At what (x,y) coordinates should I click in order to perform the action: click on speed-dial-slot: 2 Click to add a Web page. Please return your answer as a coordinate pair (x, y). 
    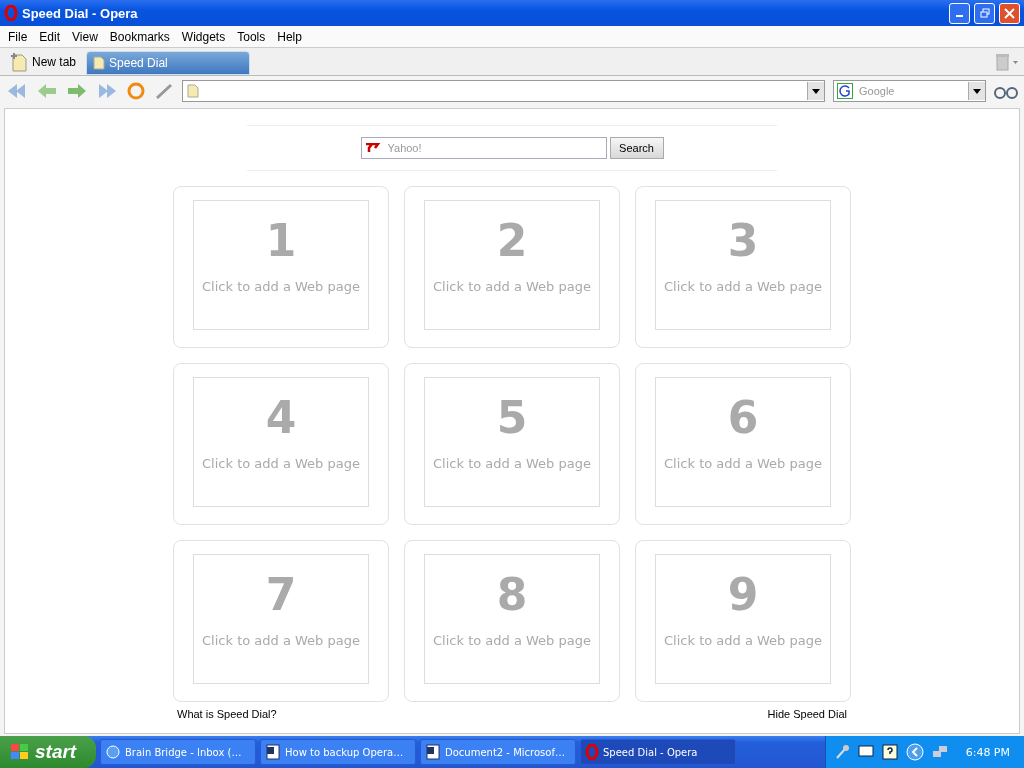
    Looking at the image, I should click on (512, 267).